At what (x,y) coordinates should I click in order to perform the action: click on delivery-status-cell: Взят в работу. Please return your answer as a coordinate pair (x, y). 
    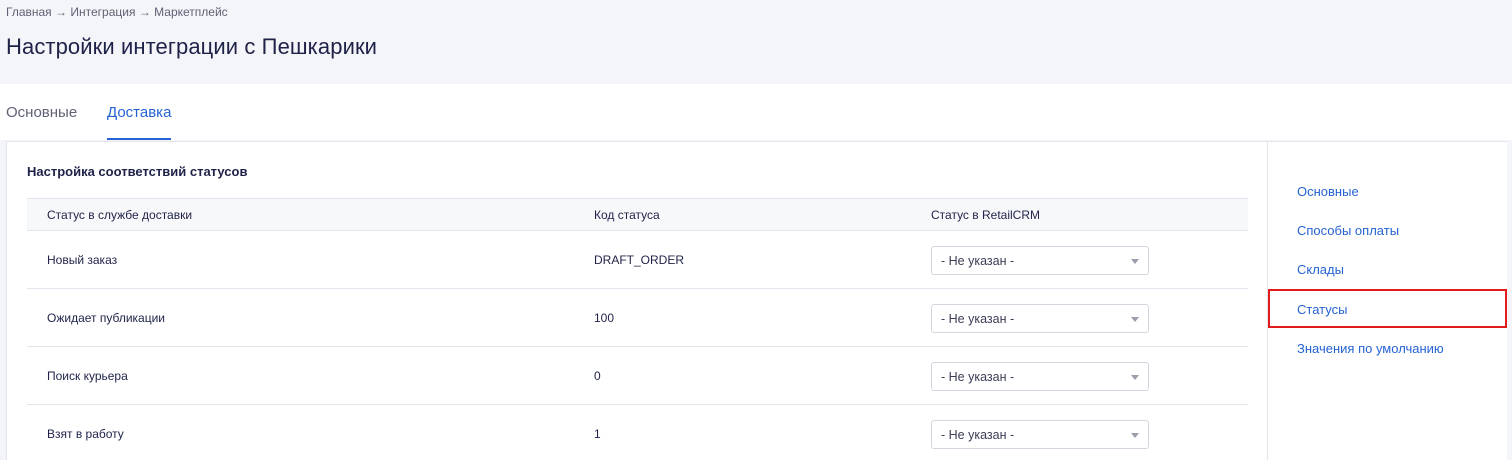
    Looking at the image, I should click on (85, 434).